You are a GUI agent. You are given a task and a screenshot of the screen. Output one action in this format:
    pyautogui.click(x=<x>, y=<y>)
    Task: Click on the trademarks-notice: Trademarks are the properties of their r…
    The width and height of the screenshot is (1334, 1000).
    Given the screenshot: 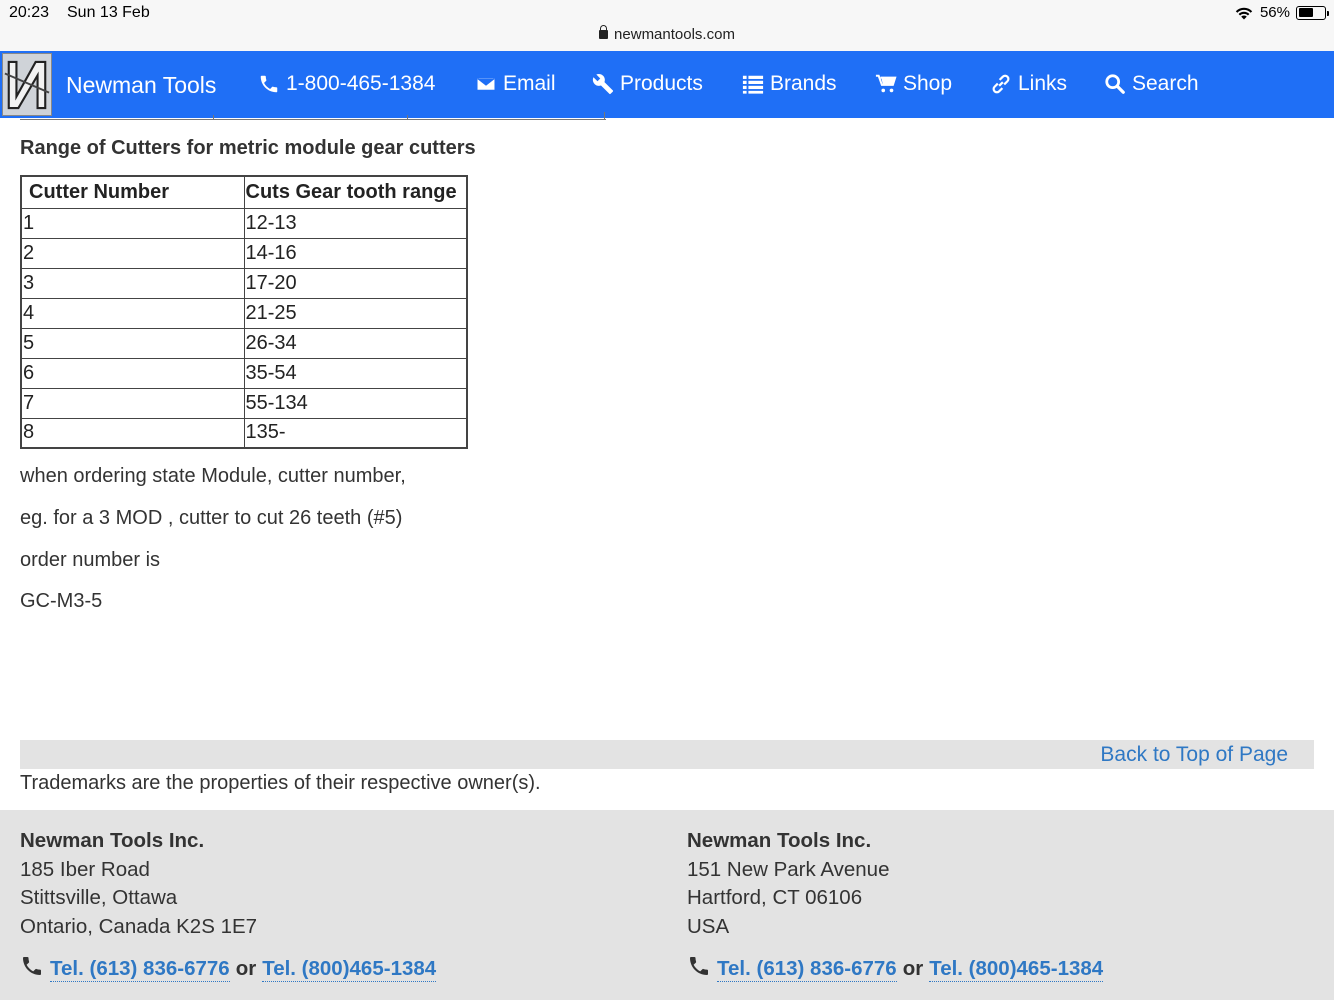 What is the action you would take?
    pyautogui.click(x=280, y=783)
    